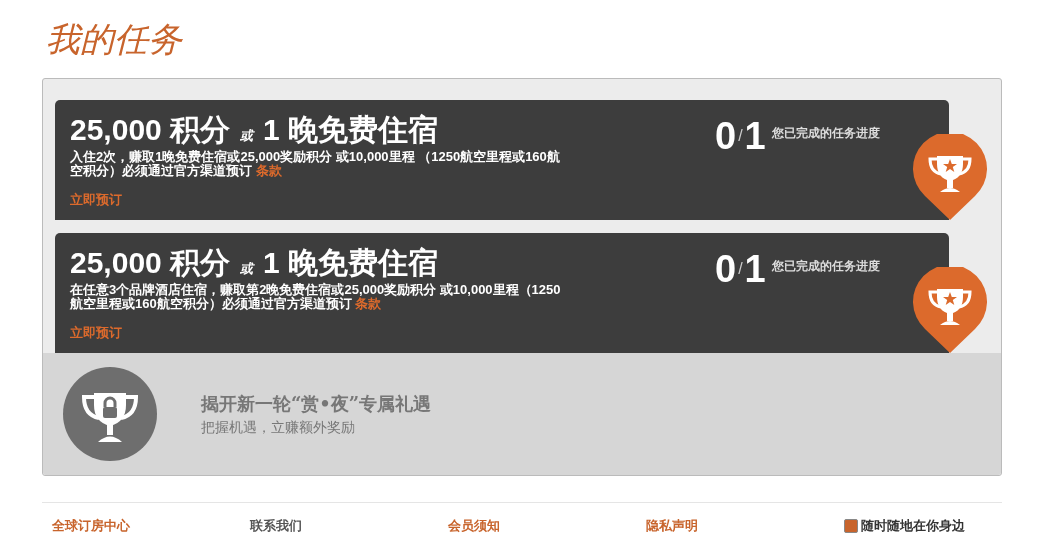 This screenshot has width=1046, height=534. Describe the element at coordinates (943, 525) in the screenshot. I see `footer-link: 随时随地在你身边` at that location.